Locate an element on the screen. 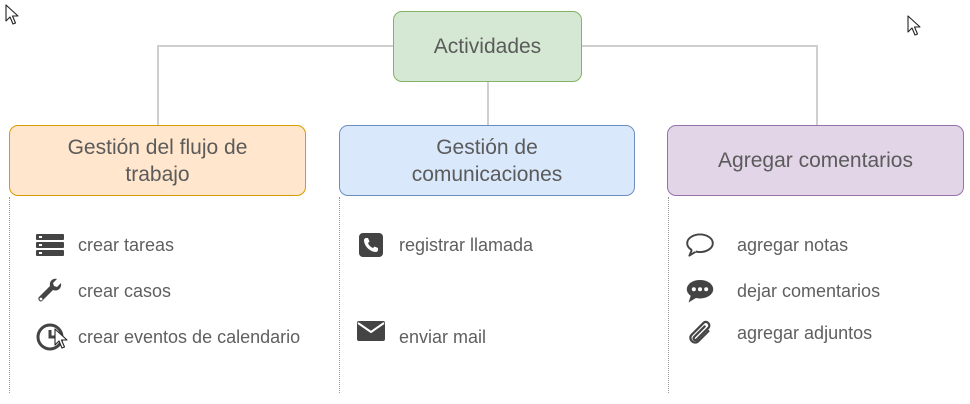  speech-bubble-dots-icon is located at coordinates (700, 291).